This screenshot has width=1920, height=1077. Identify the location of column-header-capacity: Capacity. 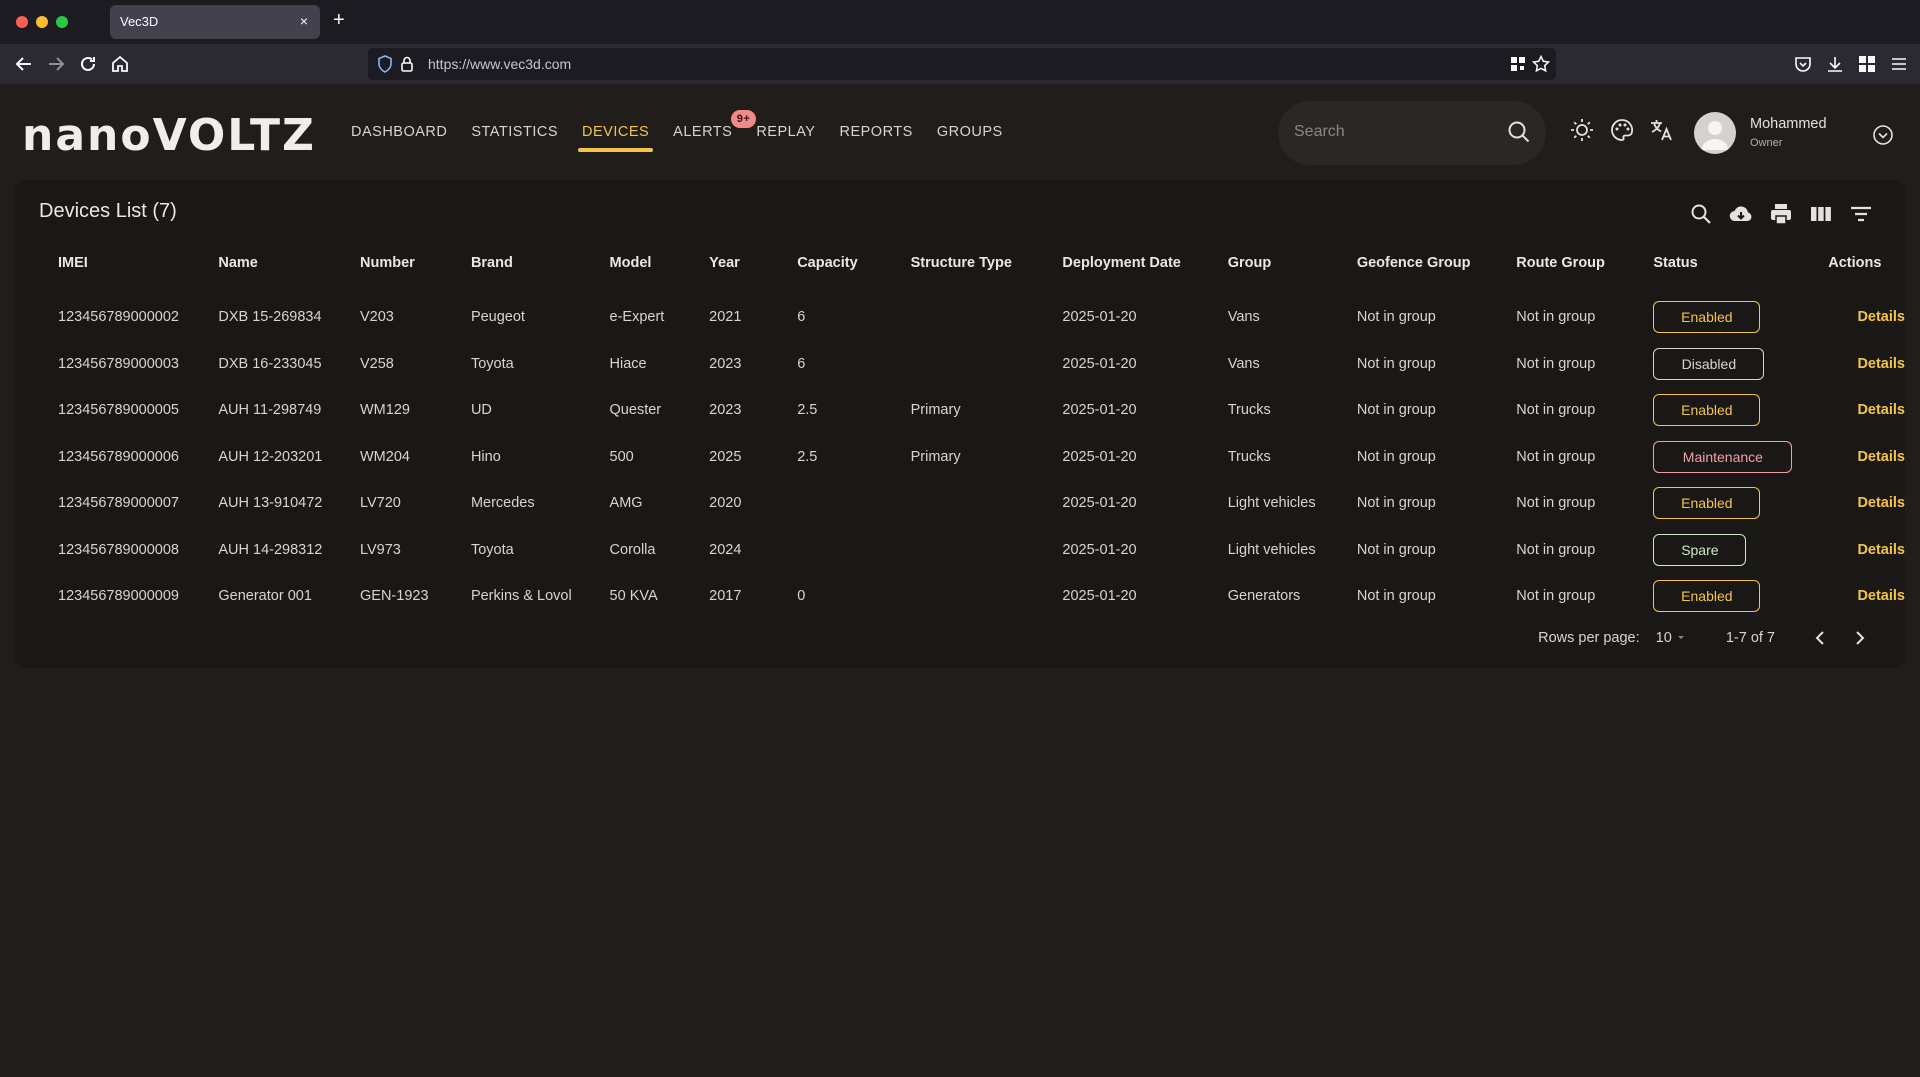
(825, 263).